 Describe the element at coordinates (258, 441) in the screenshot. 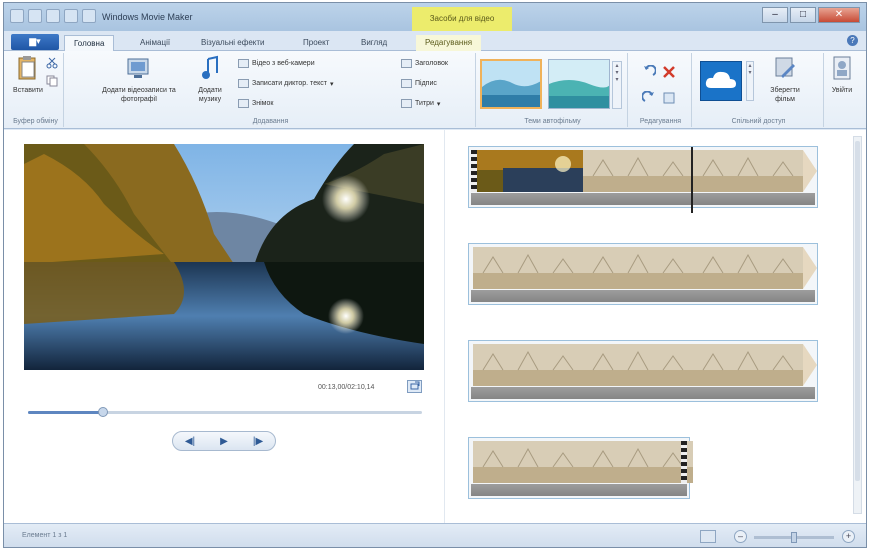

I see `next-frame-icon: |▶` at that location.